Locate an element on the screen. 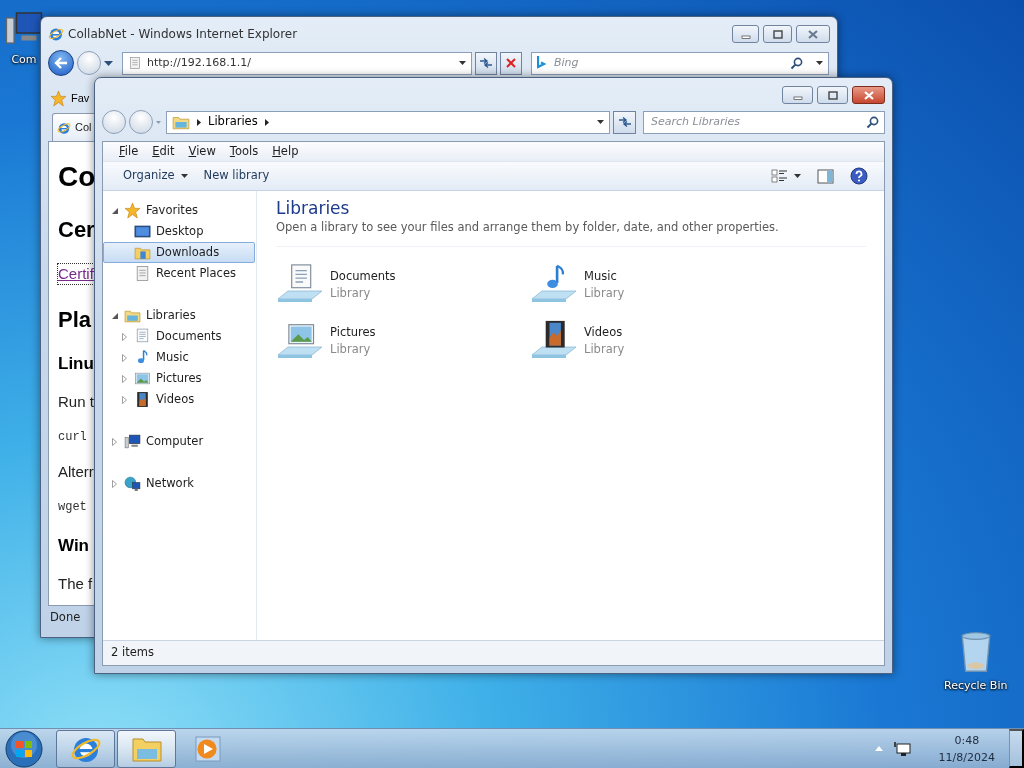 This screenshot has height=768, width=1024. search-input: Search Libraries is located at coordinates (755, 122).